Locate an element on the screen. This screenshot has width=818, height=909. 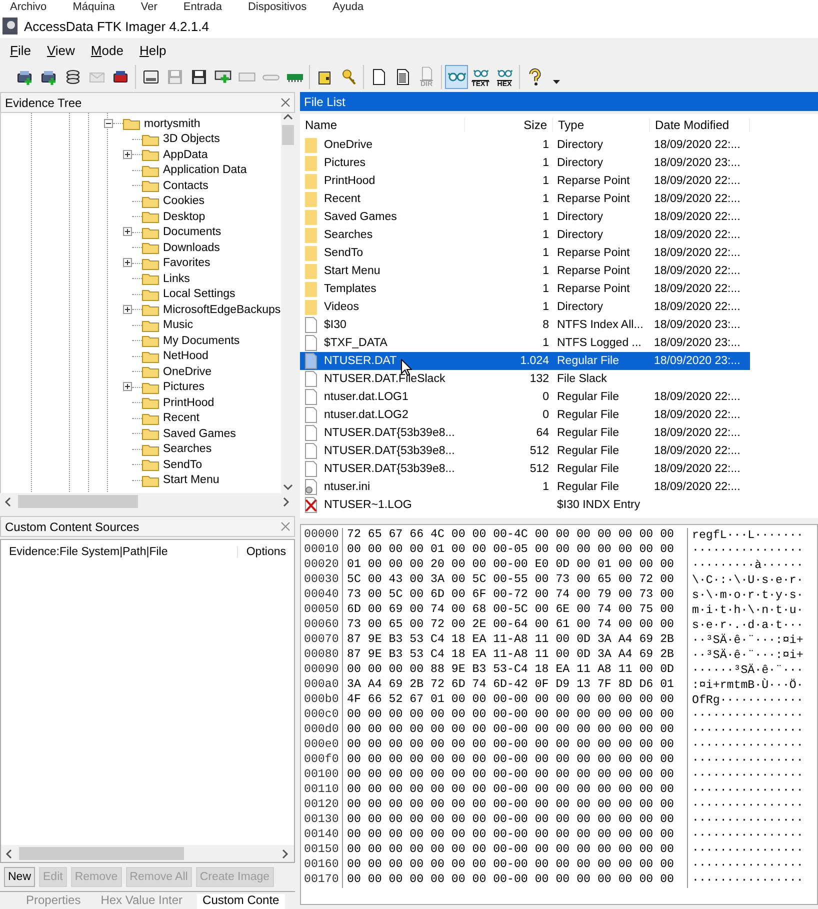
horizontal-scrollbar is located at coordinates (147, 853).